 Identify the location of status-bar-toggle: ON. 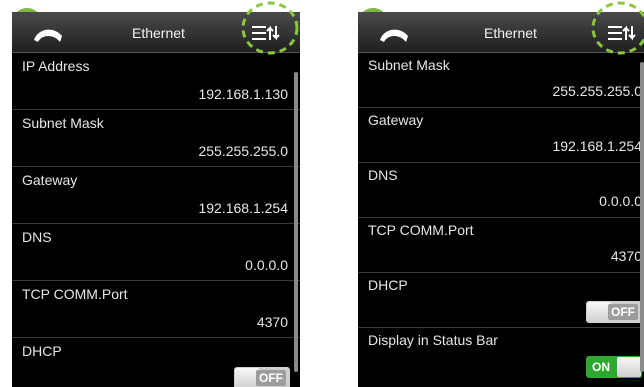
(614, 367).